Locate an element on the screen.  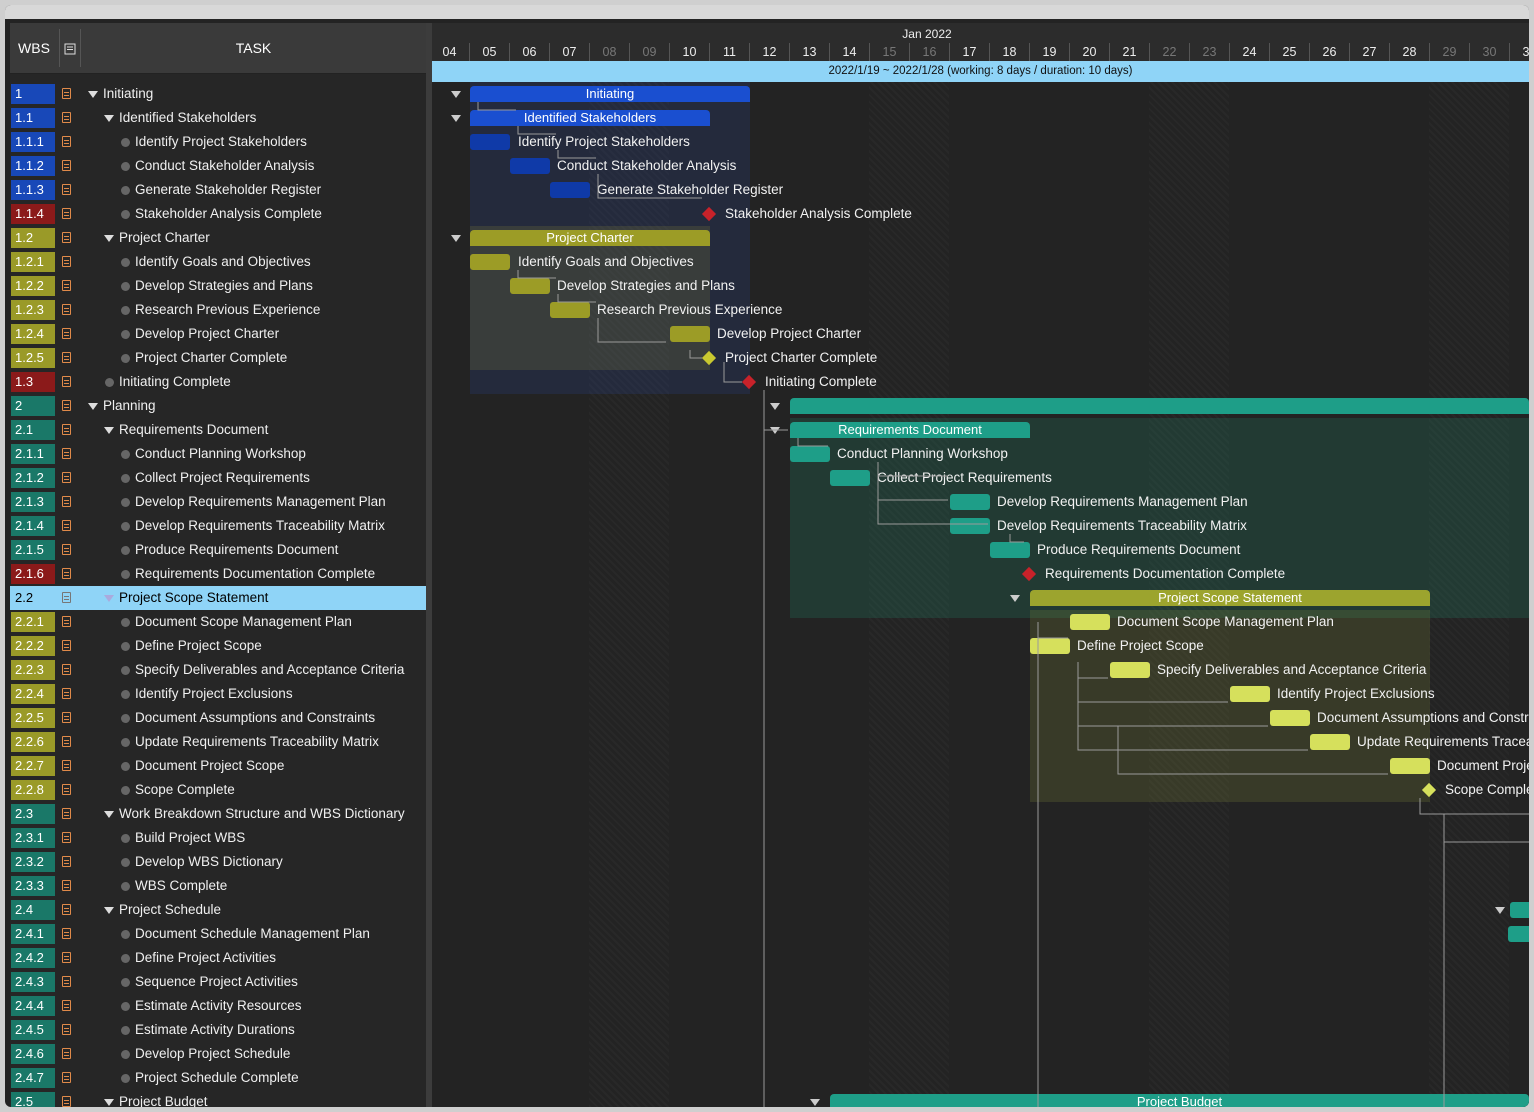
table-row: 2.1.6 Requirements Documentation Complete is located at coordinates (218, 574).